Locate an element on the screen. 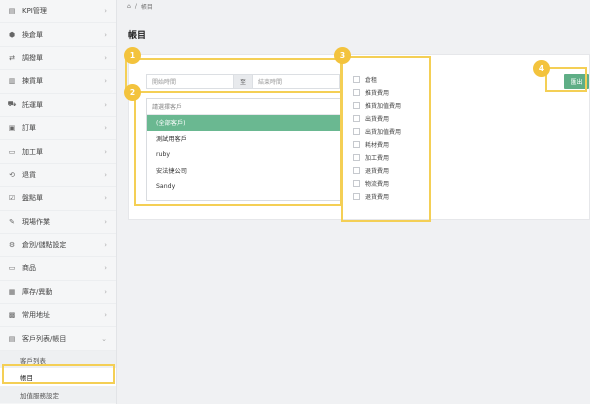 The image size is (590, 404). sidebar-item-9: ✎ 現場作業 › is located at coordinates (58, 222).